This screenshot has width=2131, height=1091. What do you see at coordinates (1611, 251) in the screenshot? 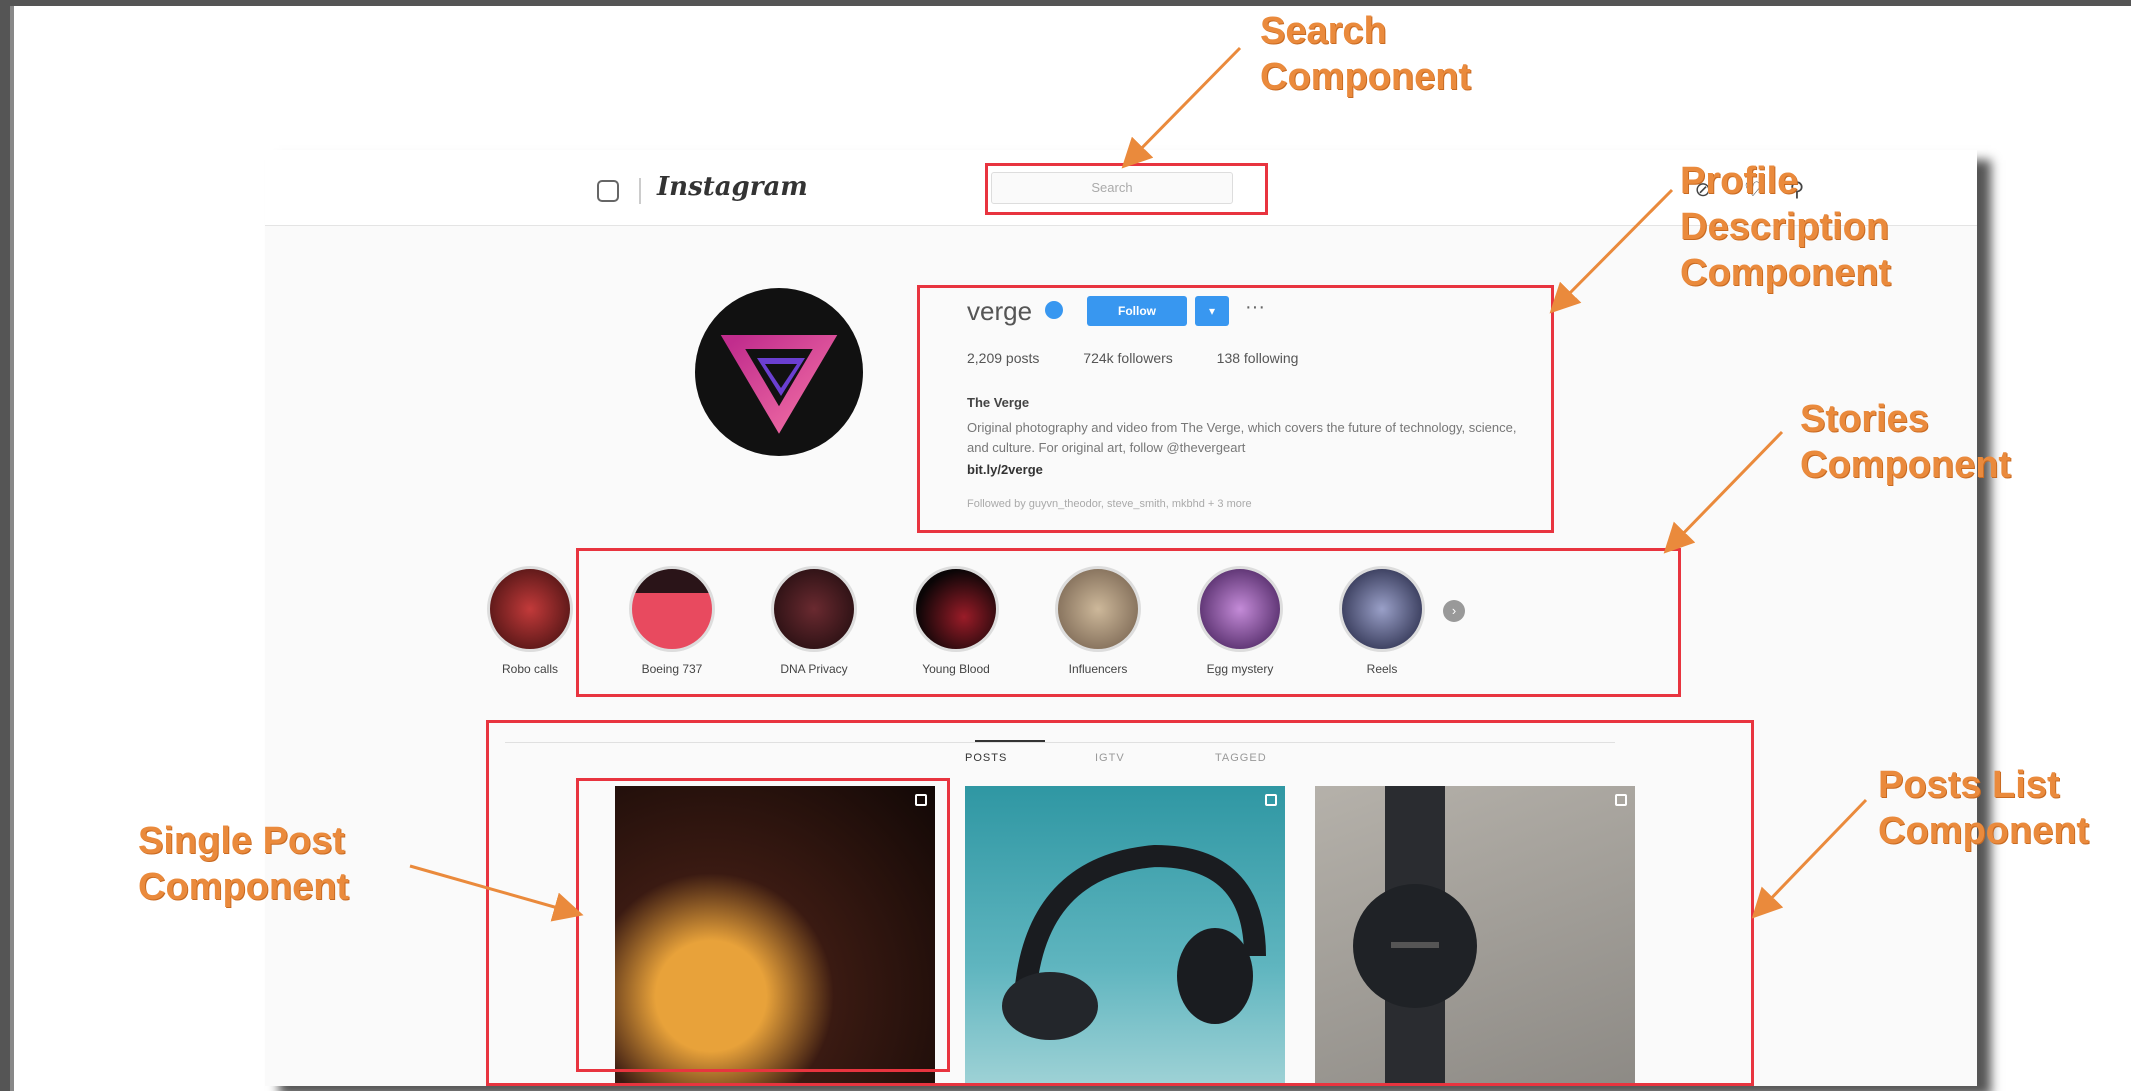
I see `profile-arrow` at bounding box center [1611, 251].